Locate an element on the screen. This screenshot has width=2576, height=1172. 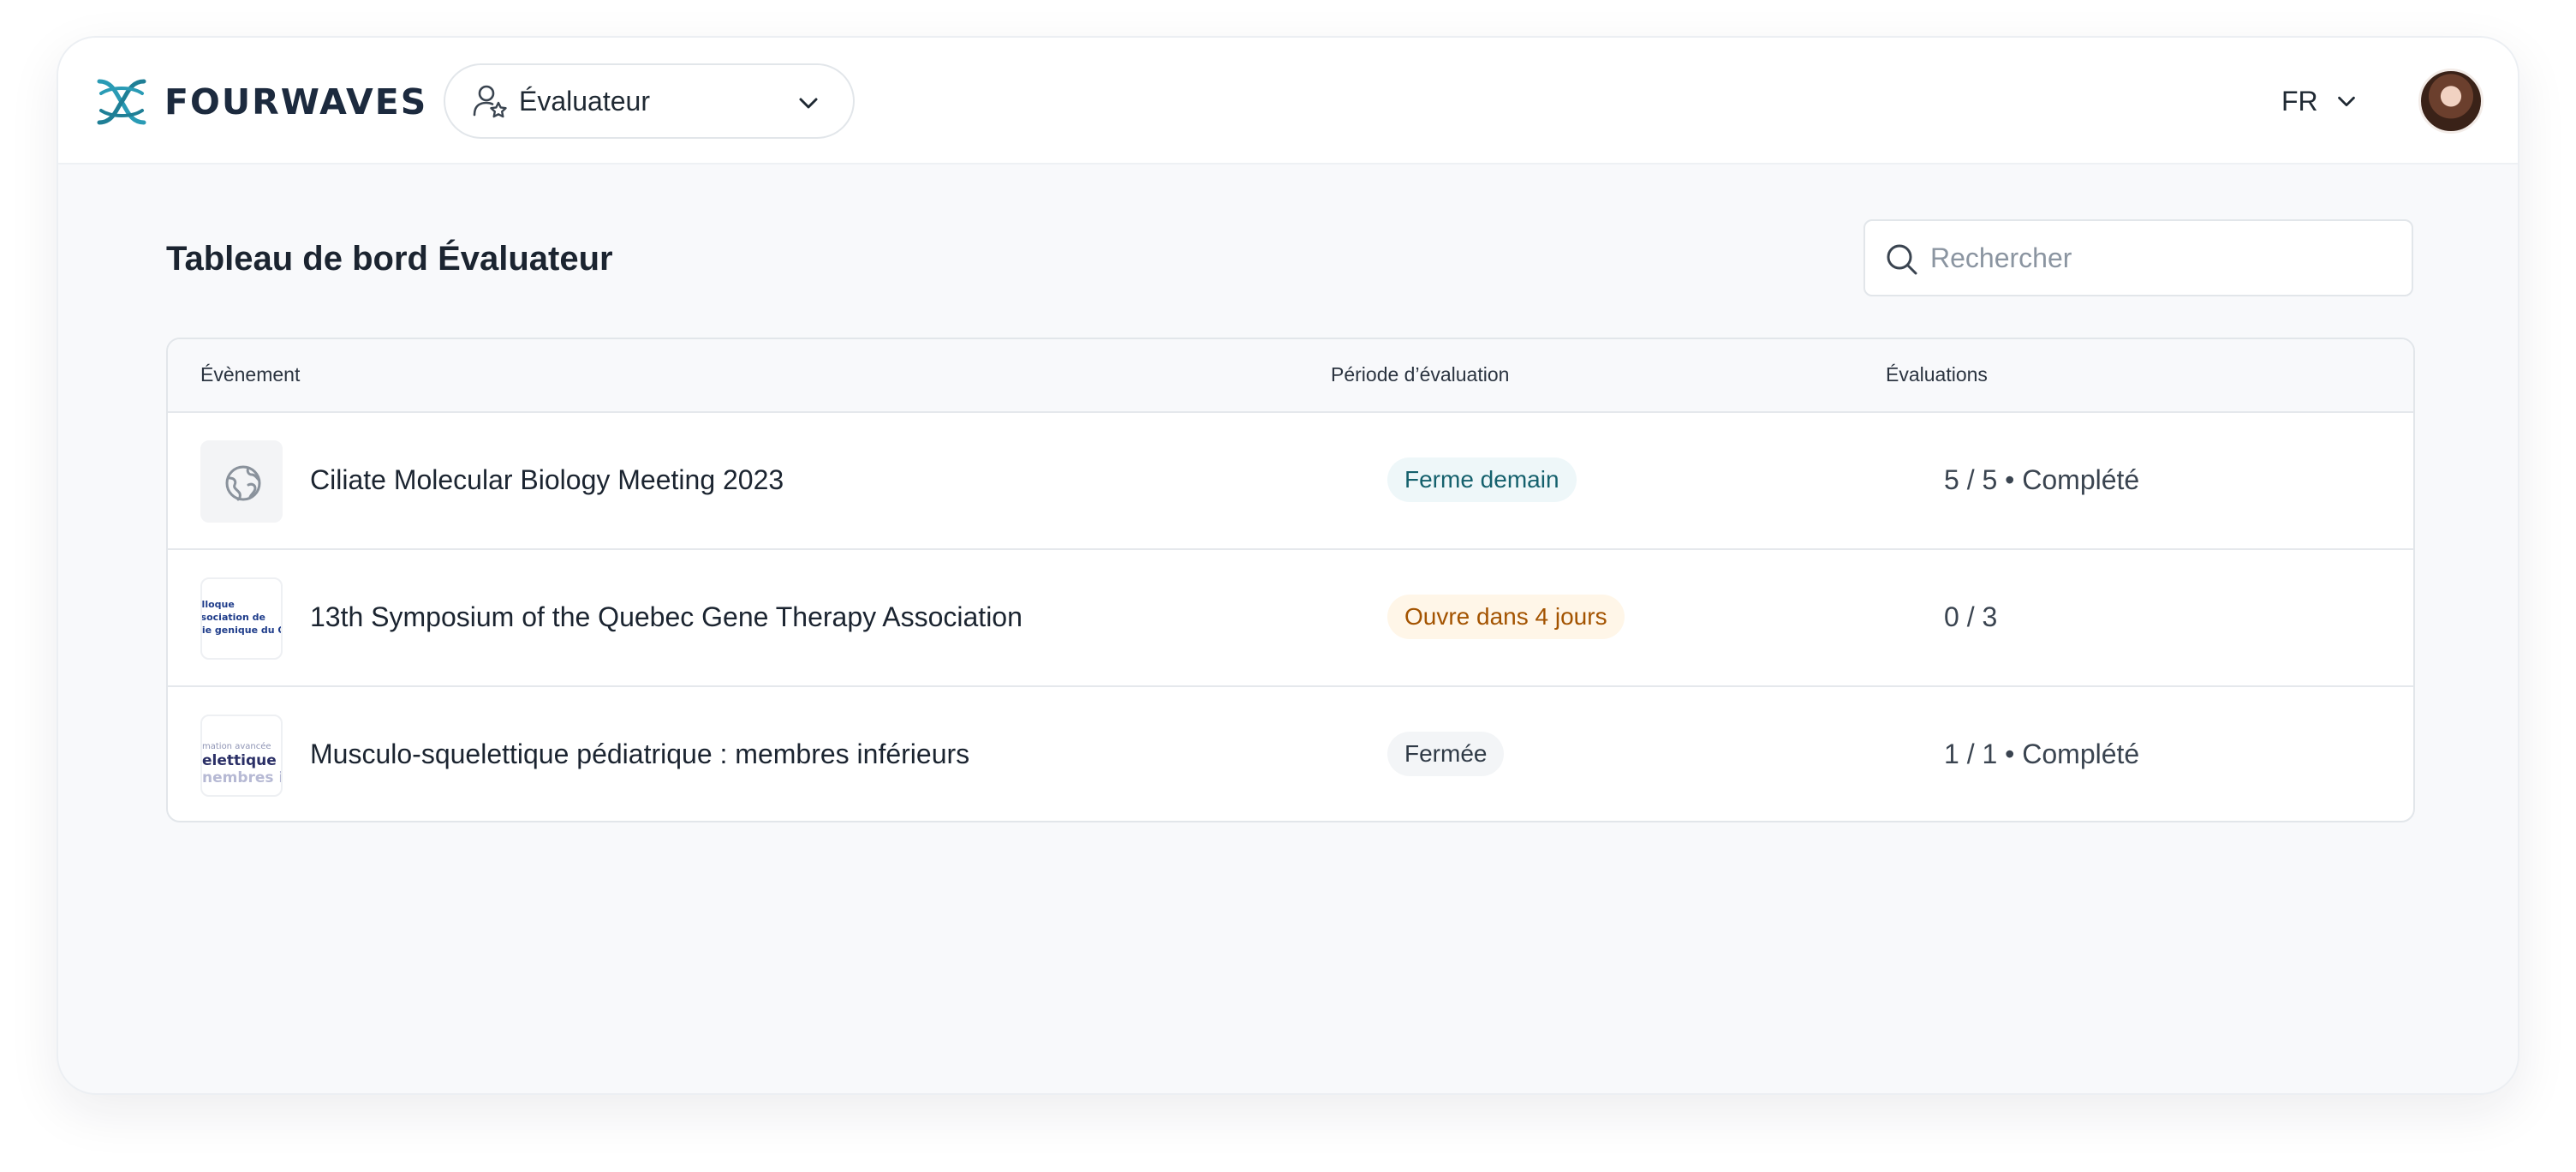
role-selector-label: Évaluateur is located at coordinates (584, 102).